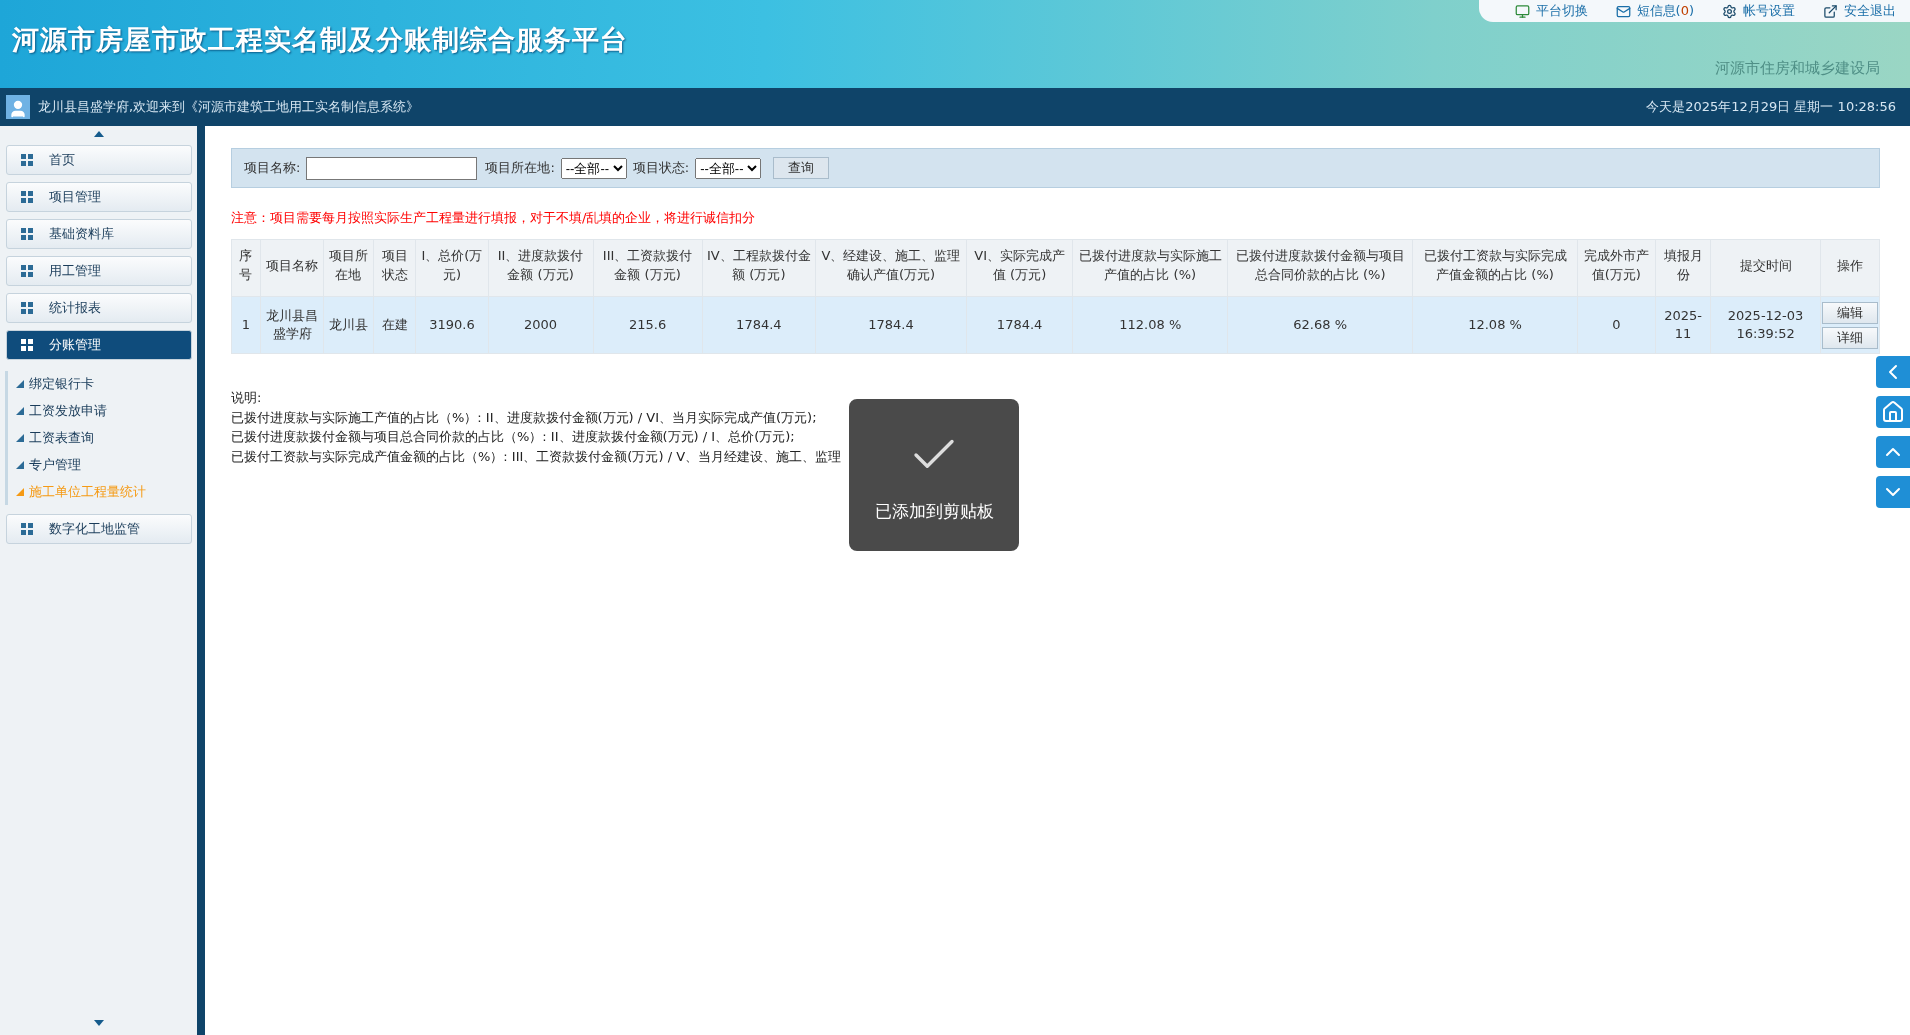 The width and height of the screenshot is (1910, 1035). I want to click on submenu-item: 工资表查询, so click(104, 438).